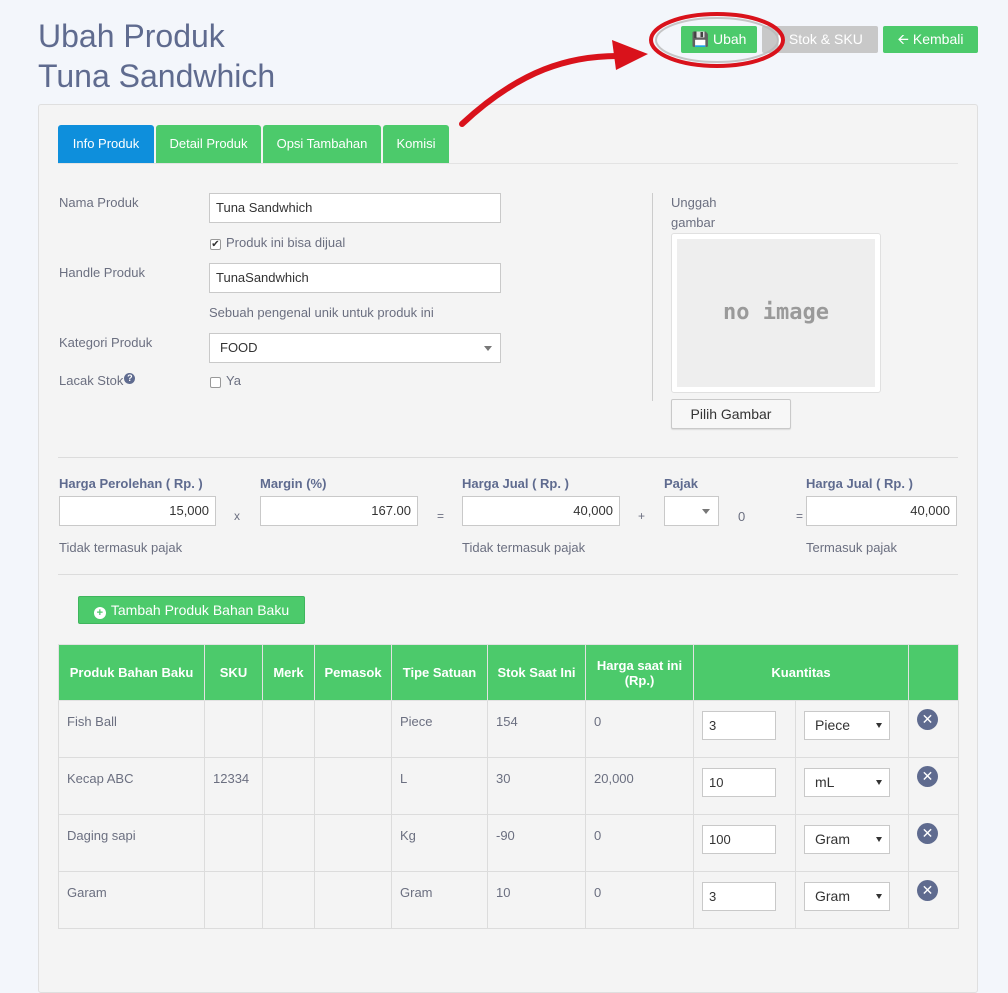  I want to click on barcode-icon: ▮, so click(781, 39).